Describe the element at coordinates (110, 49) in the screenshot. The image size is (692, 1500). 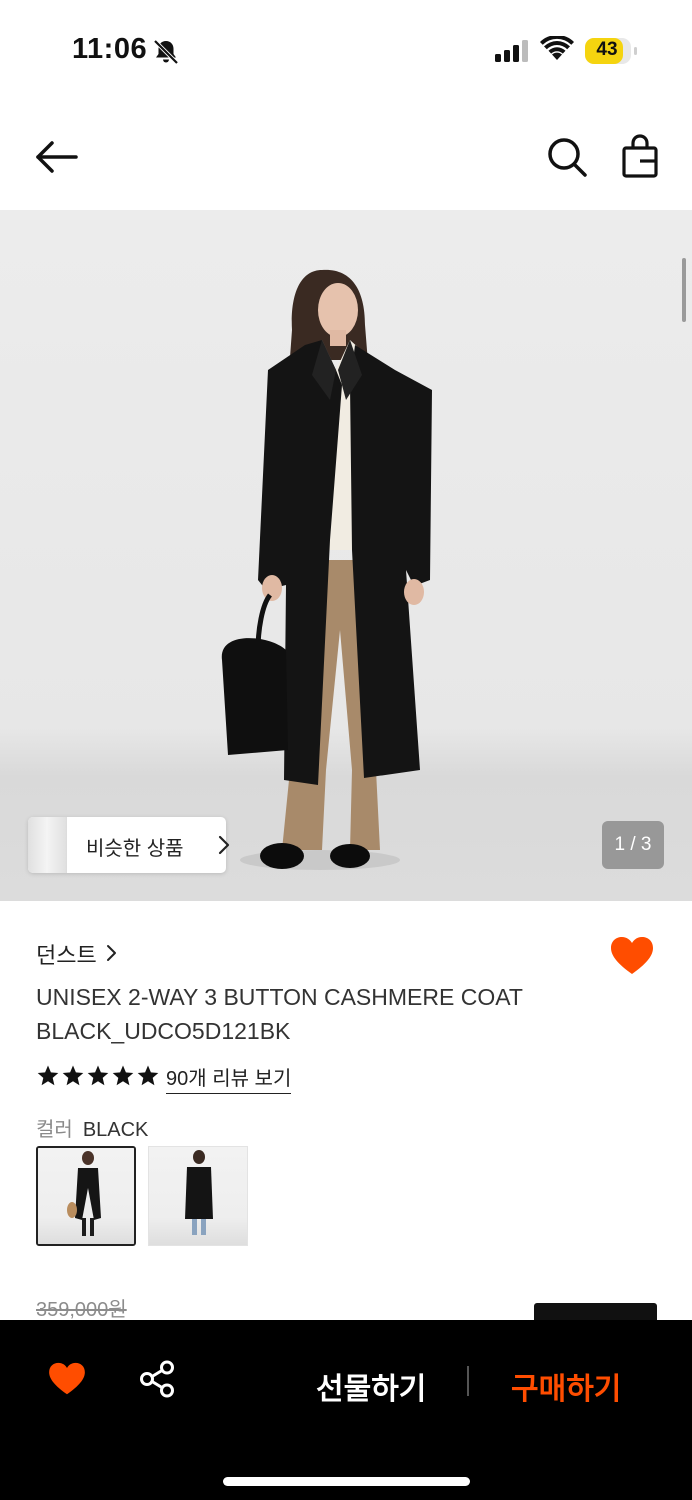
I see `status-time: 11:06` at that location.